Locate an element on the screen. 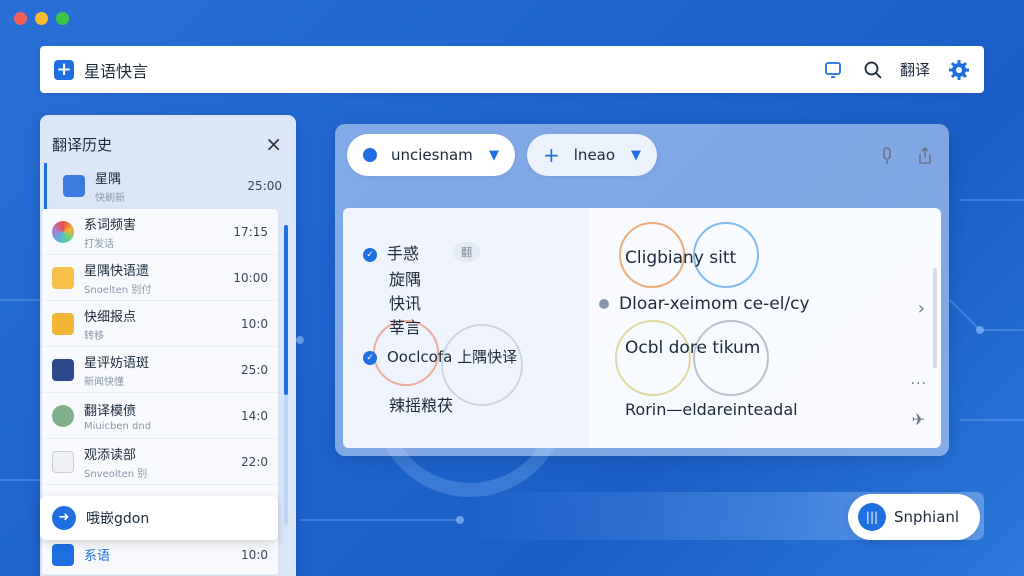 This screenshot has height=576, width=1024. minimize-window-button is located at coordinates (41, 18).